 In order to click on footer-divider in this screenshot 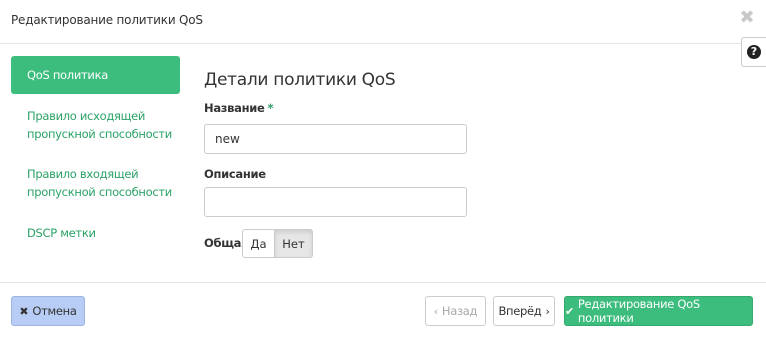, I will do `click(383, 282)`.